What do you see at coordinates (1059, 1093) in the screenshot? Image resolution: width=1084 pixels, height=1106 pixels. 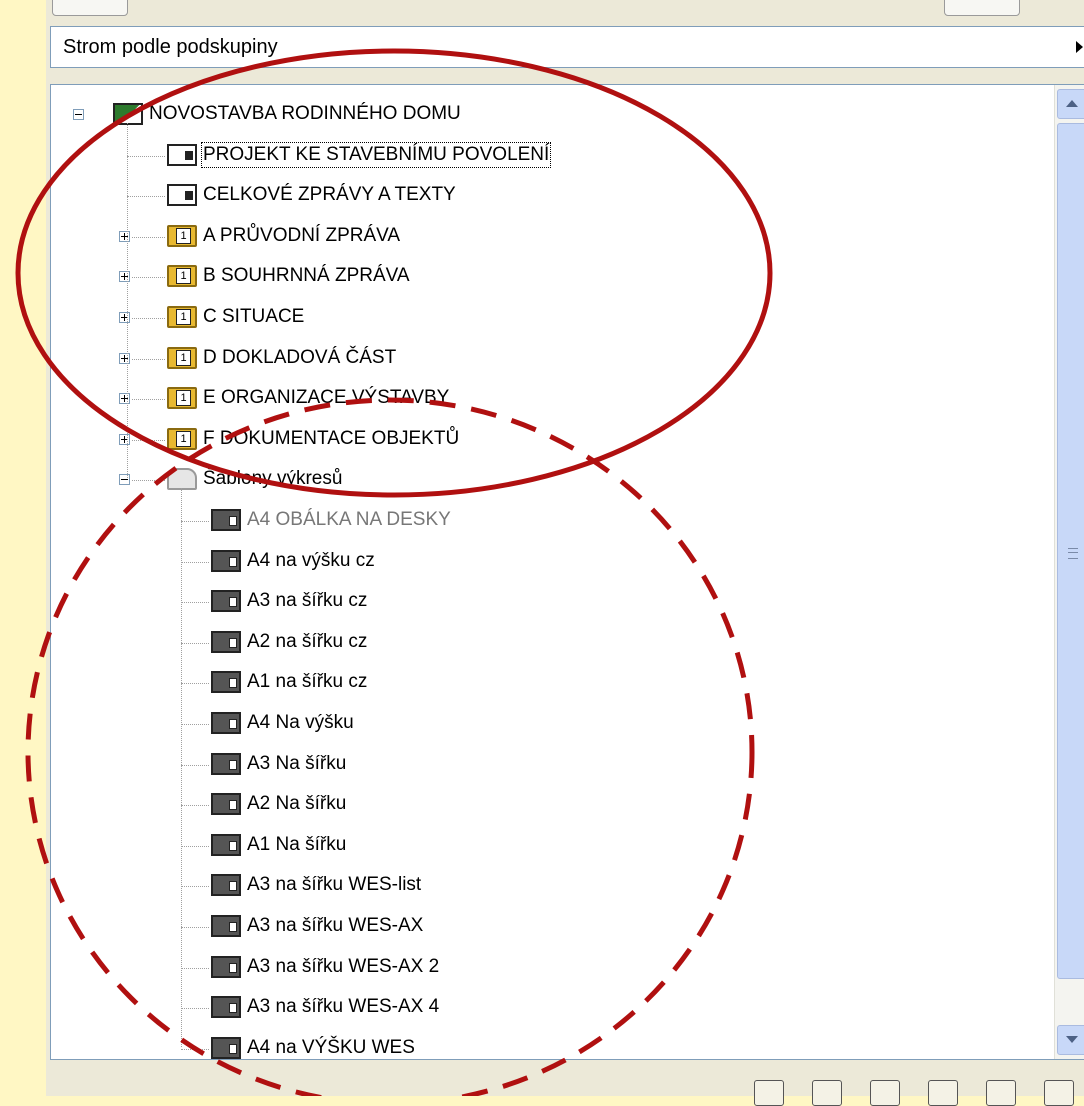 I see `delete-icon` at bounding box center [1059, 1093].